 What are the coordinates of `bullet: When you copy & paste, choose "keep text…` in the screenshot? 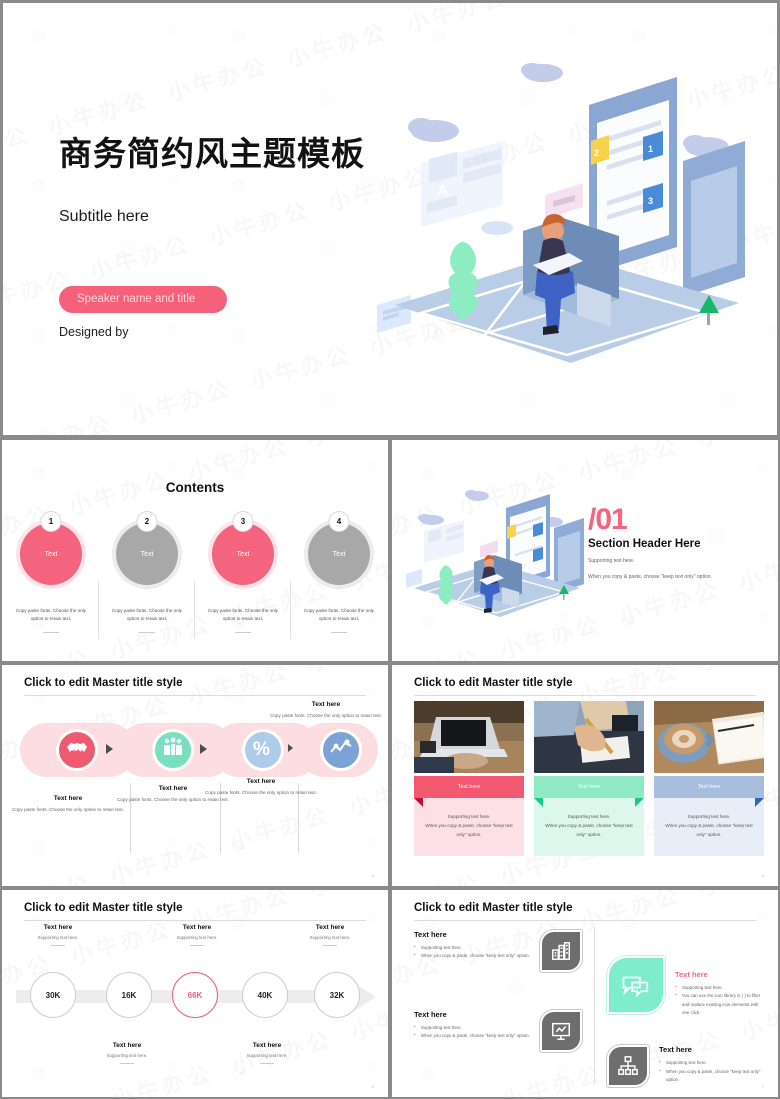 It's located at (711, 1076).